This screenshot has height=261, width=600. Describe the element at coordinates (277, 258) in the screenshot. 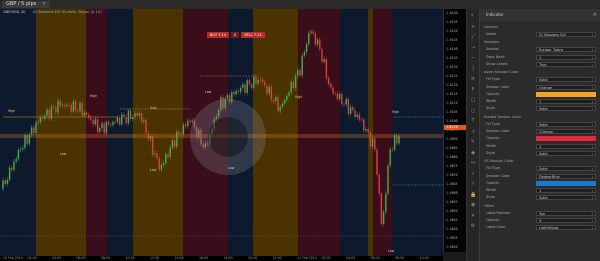

I see `time-tick: 22:00` at that location.